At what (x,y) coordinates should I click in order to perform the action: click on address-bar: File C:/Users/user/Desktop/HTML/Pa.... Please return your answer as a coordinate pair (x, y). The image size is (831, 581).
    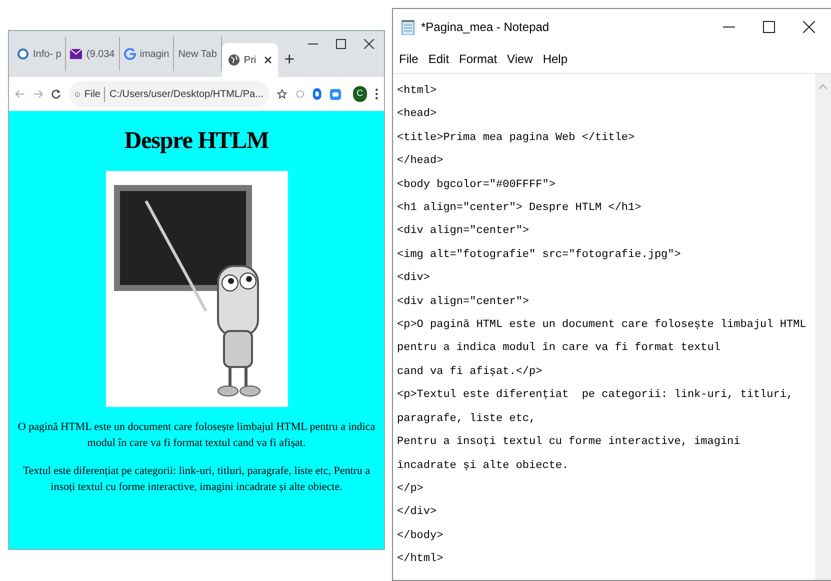
    Looking at the image, I should click on (169, 94).